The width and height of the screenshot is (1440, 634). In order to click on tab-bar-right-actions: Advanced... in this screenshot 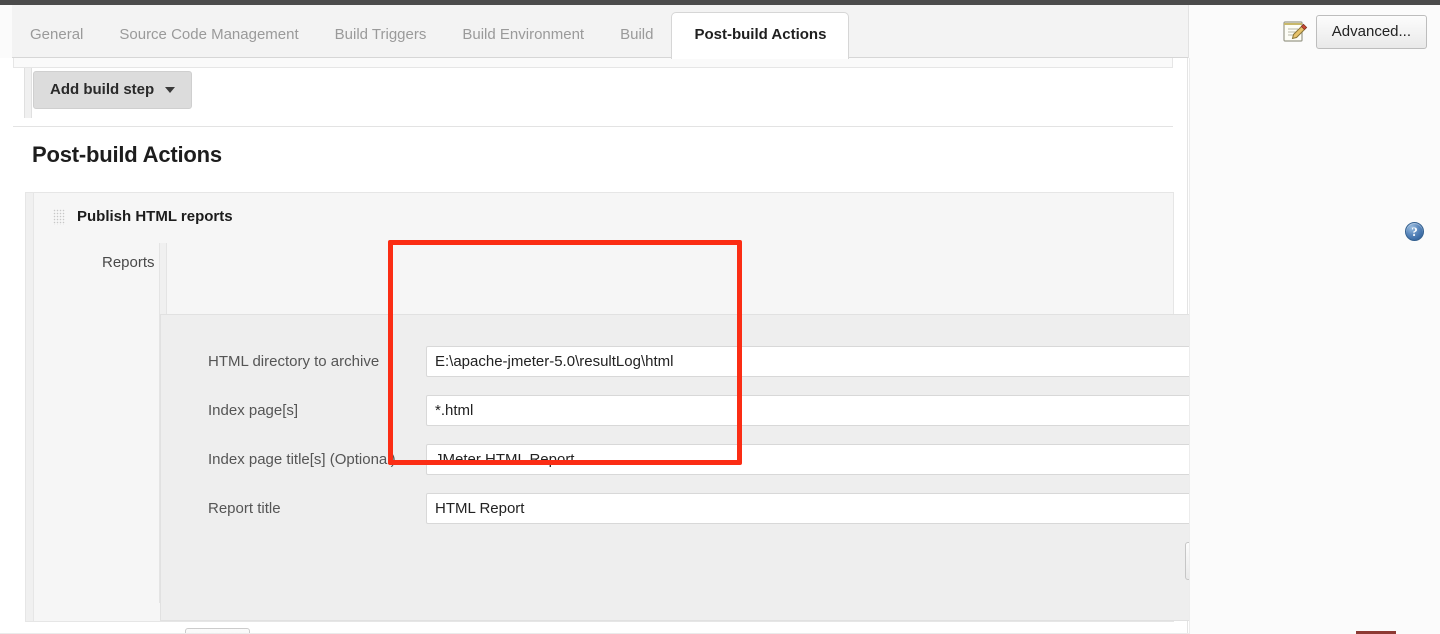, I will do `click(1314, 31)`.